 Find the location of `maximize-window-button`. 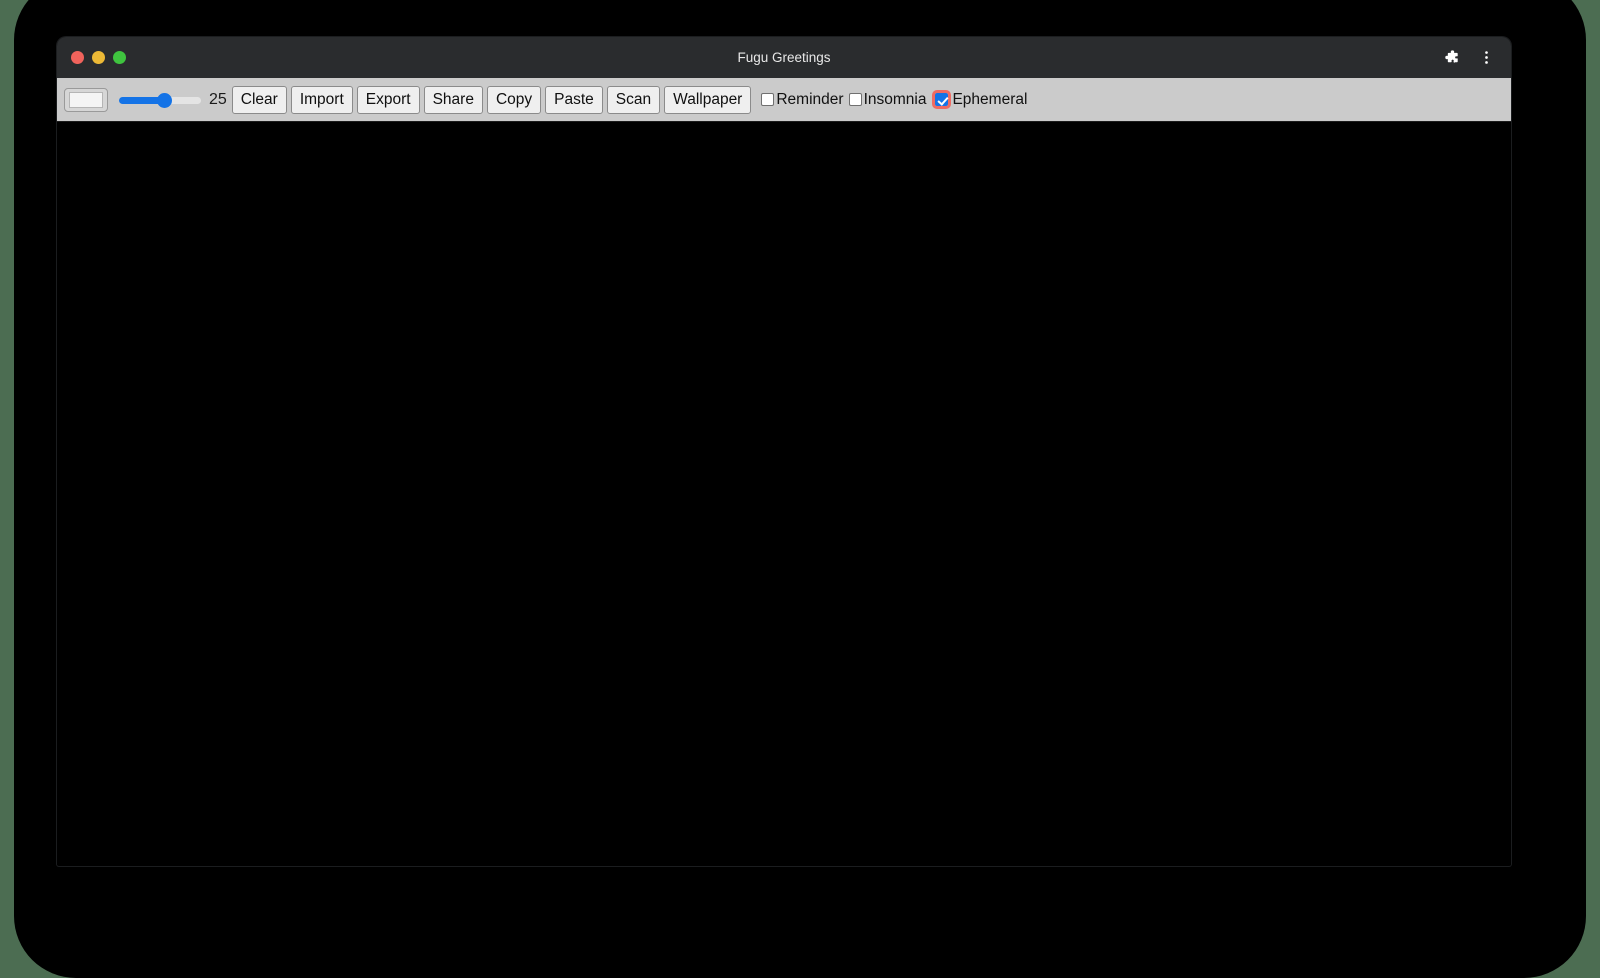

maximize-window-button is located at coordinates (119, 57).